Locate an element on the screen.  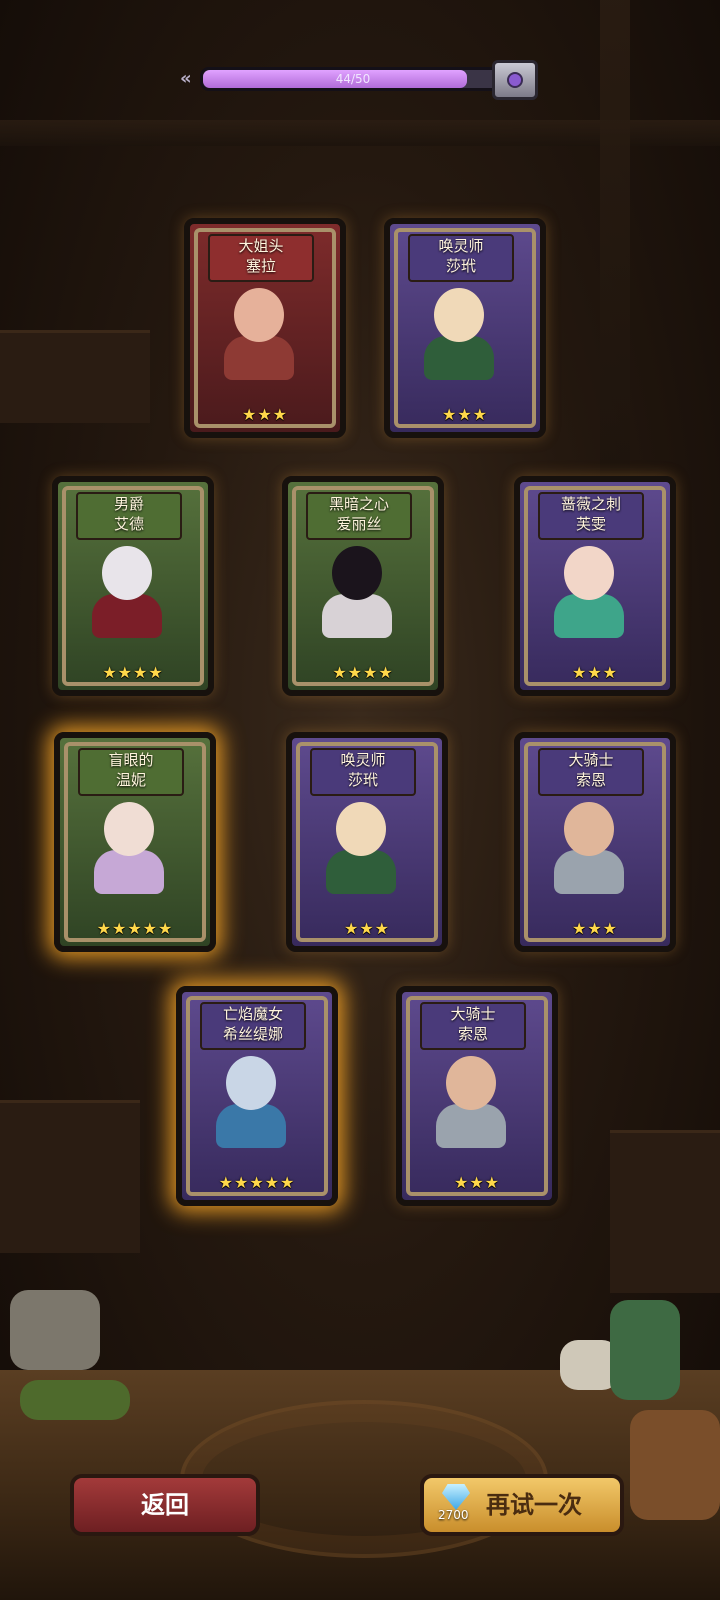
card-title-line1: 亡焰魔女 is located at coordinates (252, 1014).